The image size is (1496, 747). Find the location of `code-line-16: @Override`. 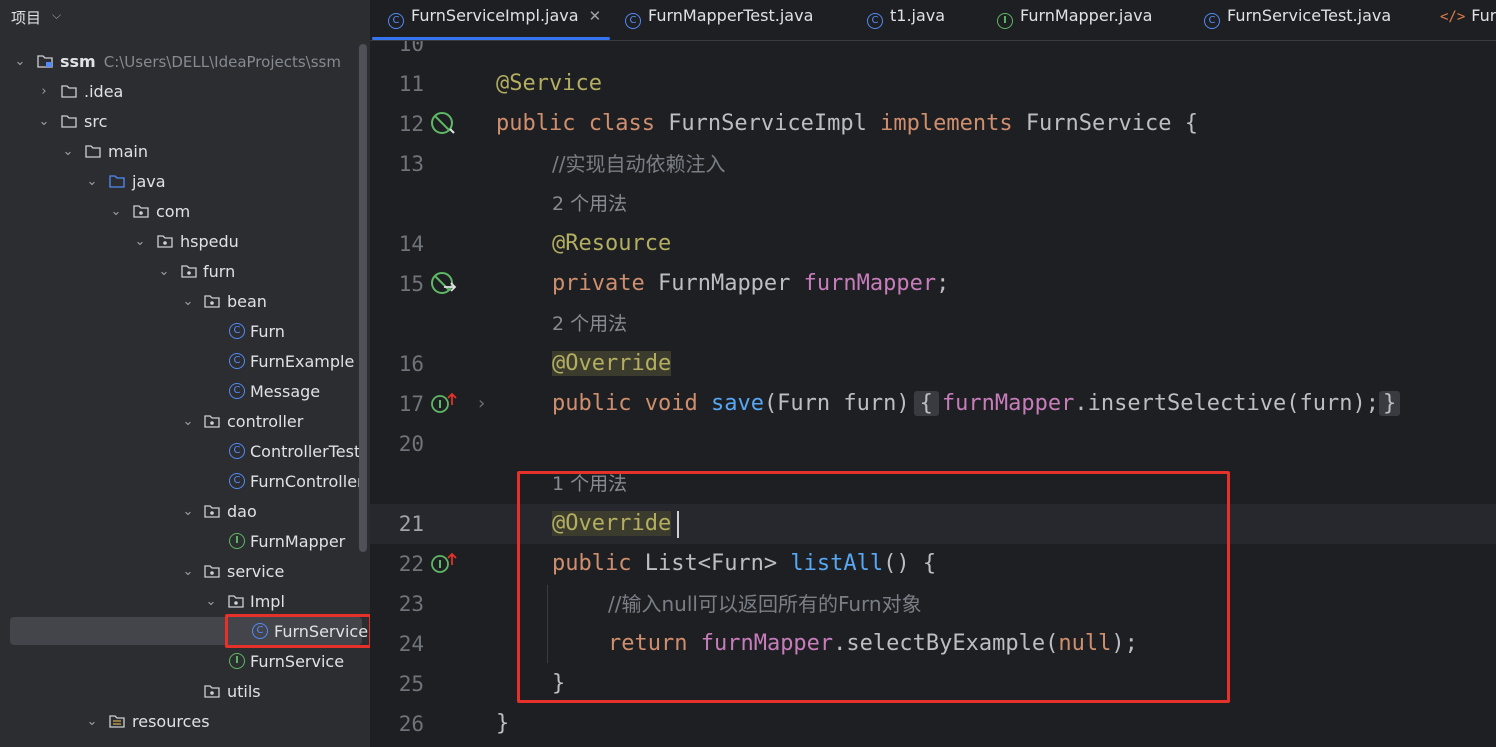

code-line-16: @Override is located at coordinates (612, 364).